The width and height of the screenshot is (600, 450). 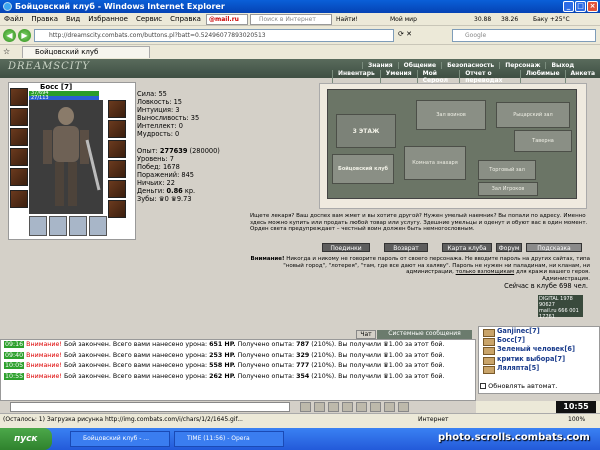 What do you see at coordinates (554, 247) in the screenshot?
I see `hint-button: Подсказка` at bounding box center [554, 247].